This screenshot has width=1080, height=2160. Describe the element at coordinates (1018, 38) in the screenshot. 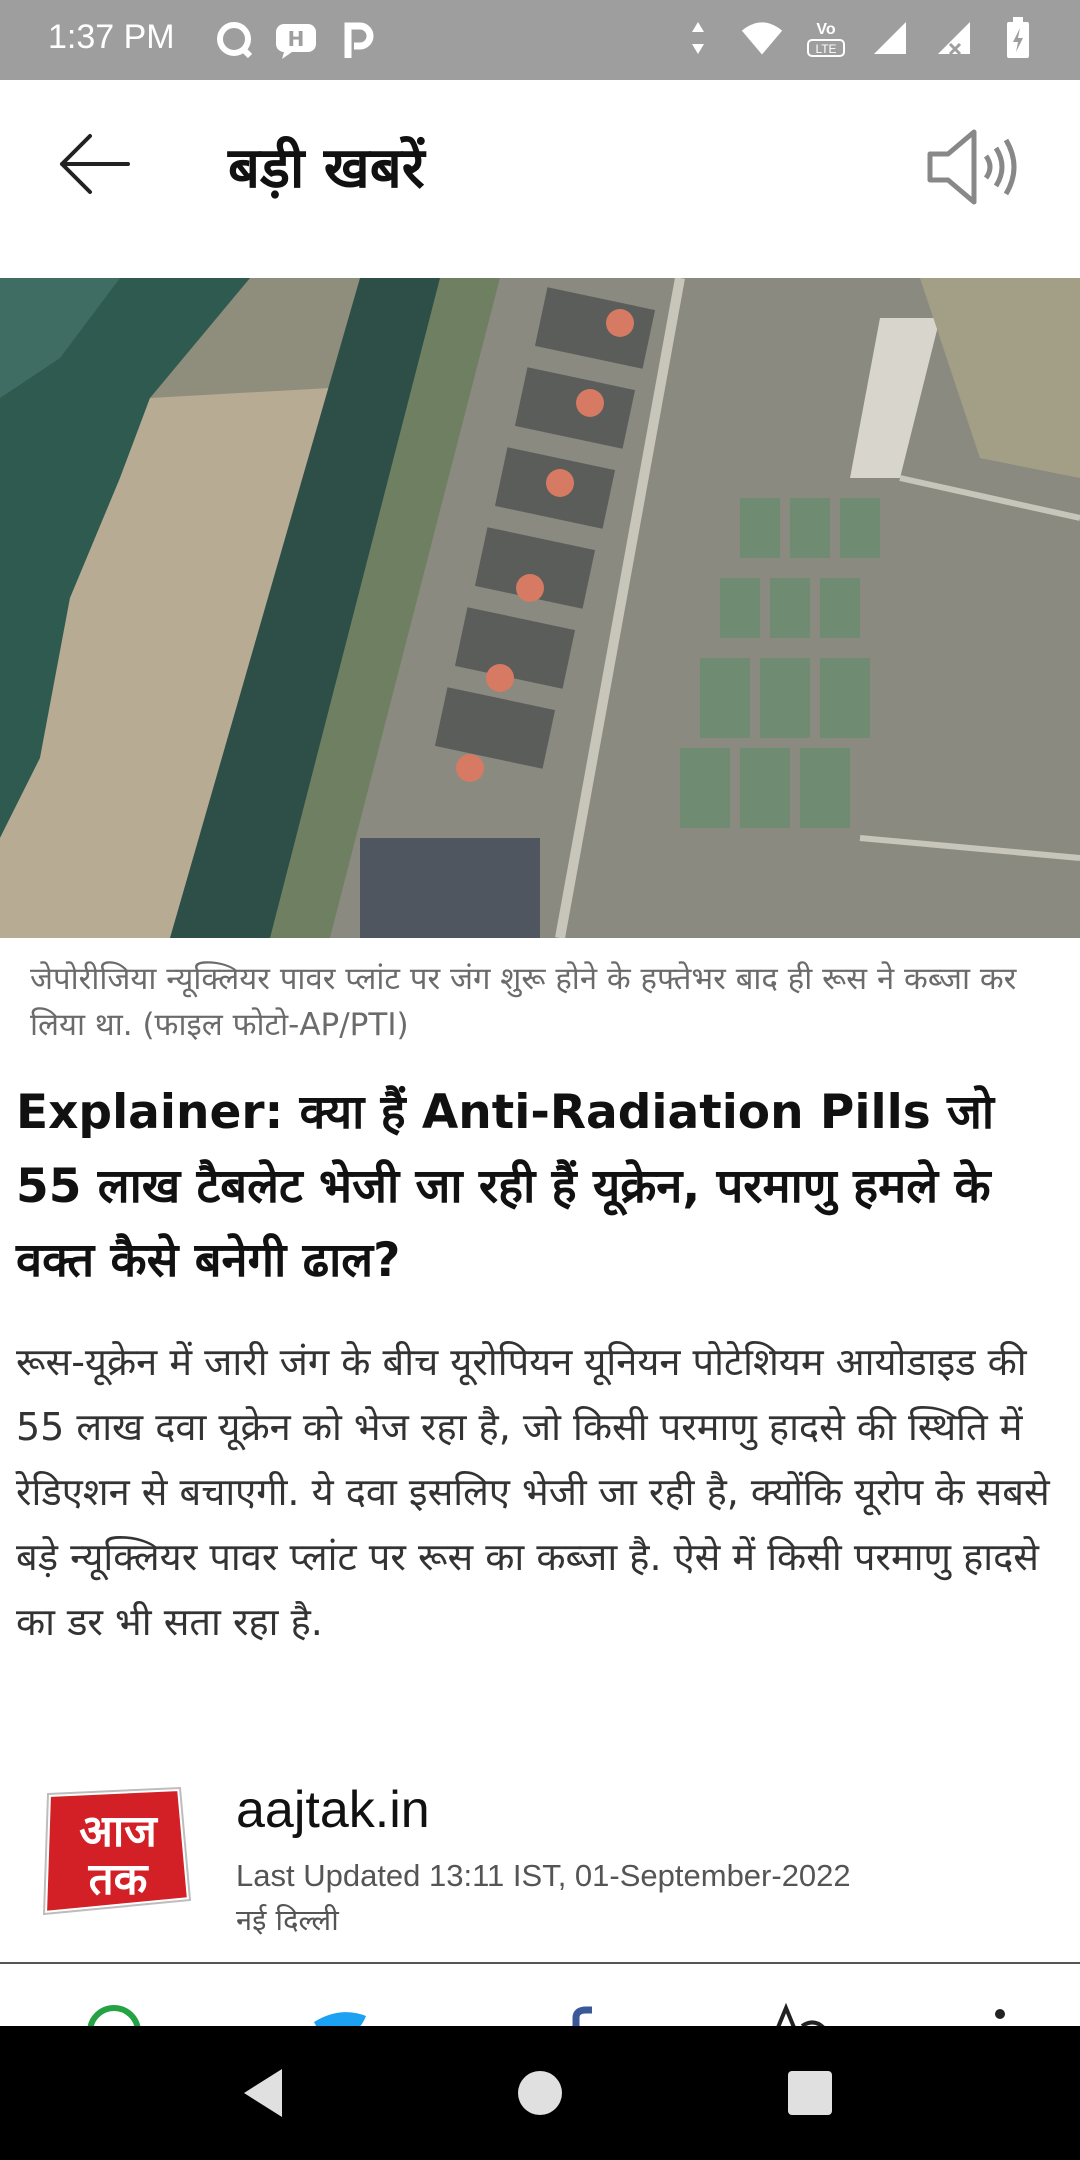

I see `battery-icon` at that location.